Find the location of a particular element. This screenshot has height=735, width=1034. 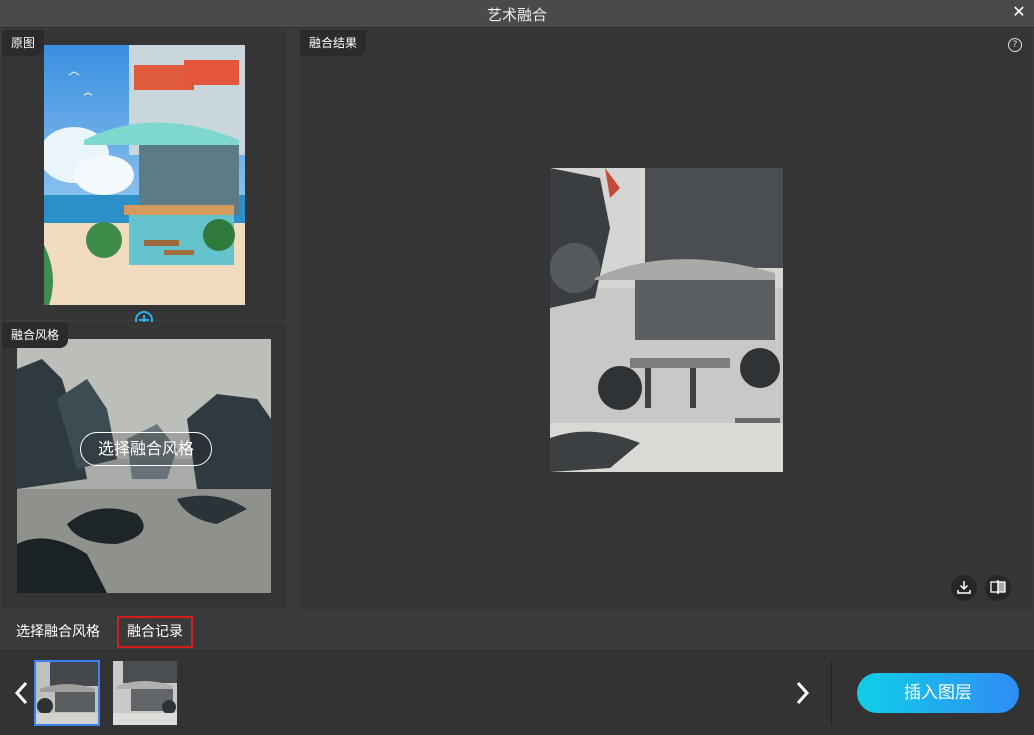

divider is located at coordinates (831, 693).